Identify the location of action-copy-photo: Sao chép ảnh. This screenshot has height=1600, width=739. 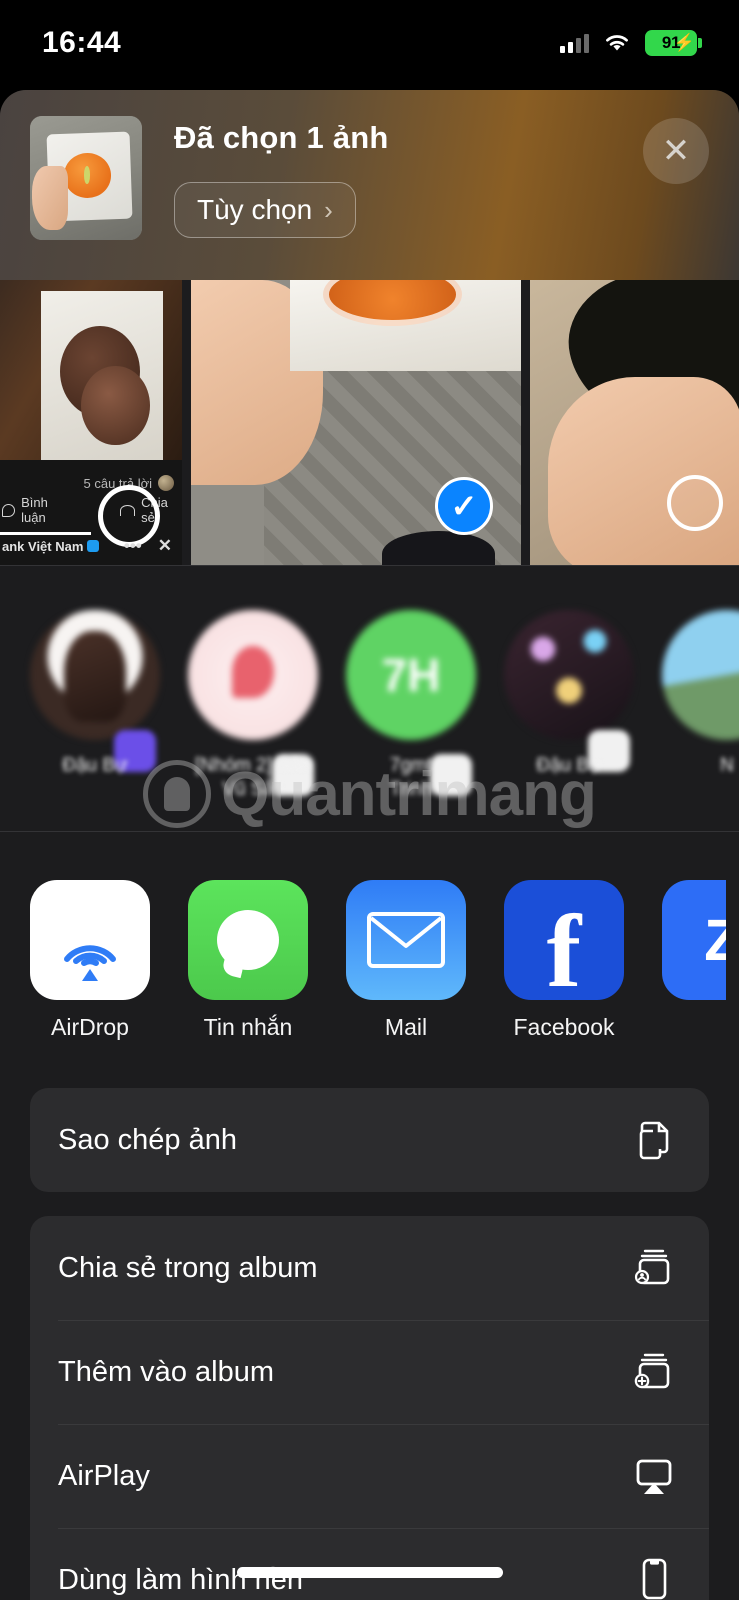
(369, 1140).